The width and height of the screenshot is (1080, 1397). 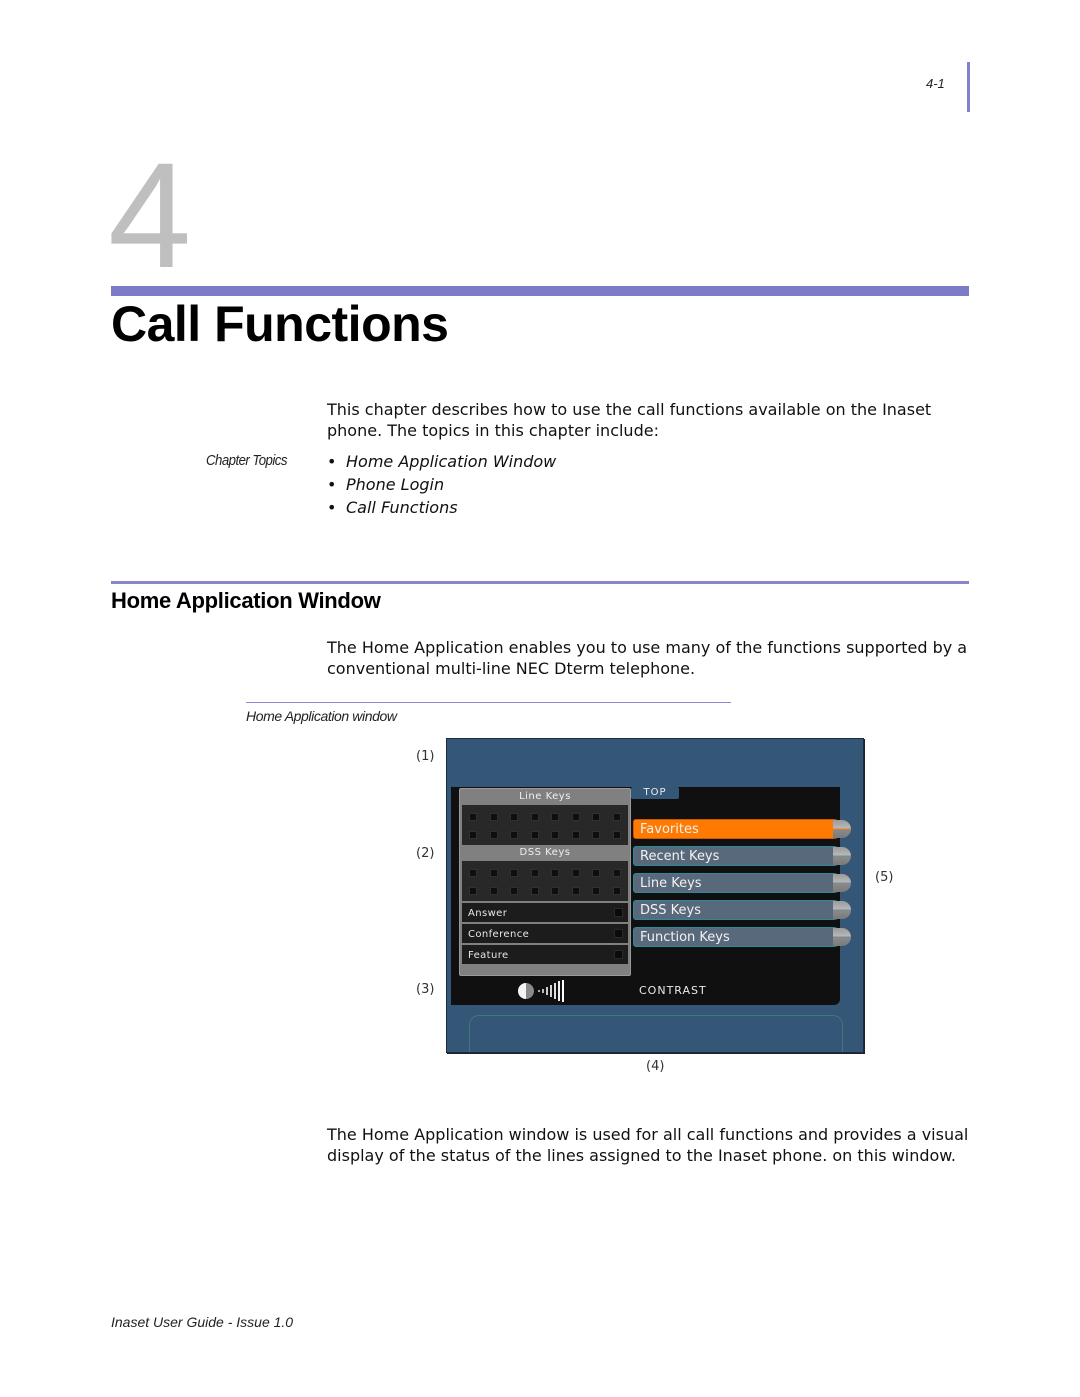 I want to click on contrast-slider-icon, so click(x=545, y=991).